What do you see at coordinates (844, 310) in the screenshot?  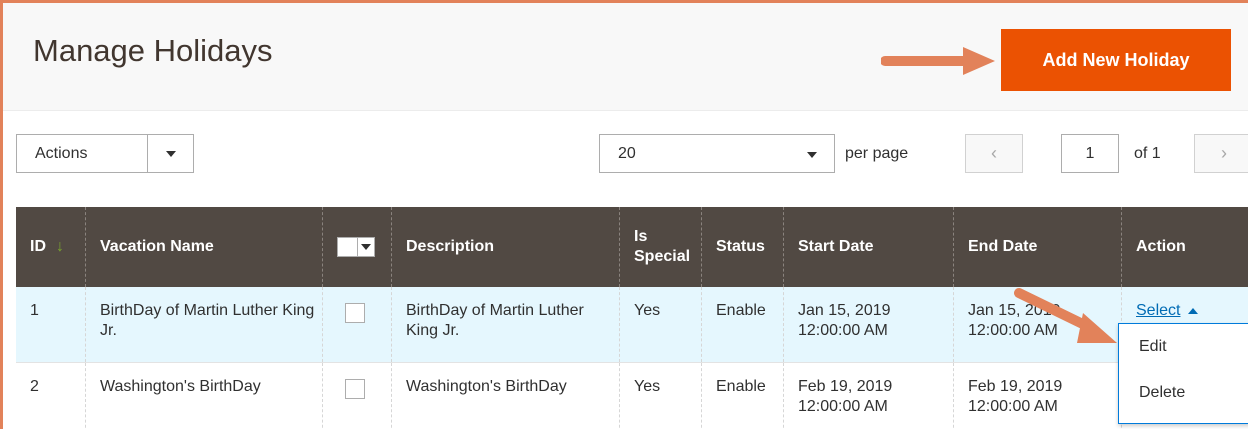 I see `start-date: Jan 15, 2019` at bounding box center [844, 310].